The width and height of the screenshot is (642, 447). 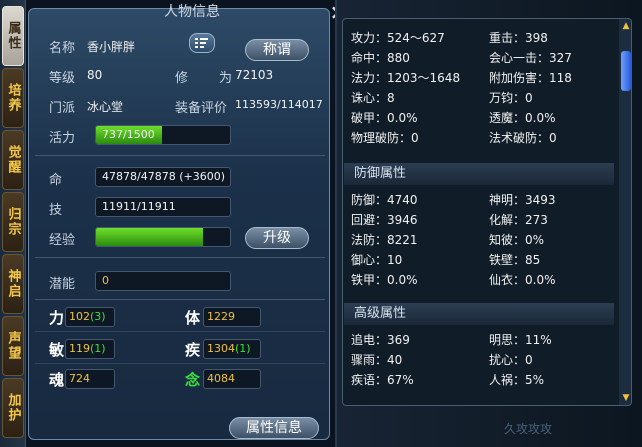 What do you see at coordinates (380, 58) in the screenshot?
I see `stat-entry: 命中：880` at bounding box center [380, 58].